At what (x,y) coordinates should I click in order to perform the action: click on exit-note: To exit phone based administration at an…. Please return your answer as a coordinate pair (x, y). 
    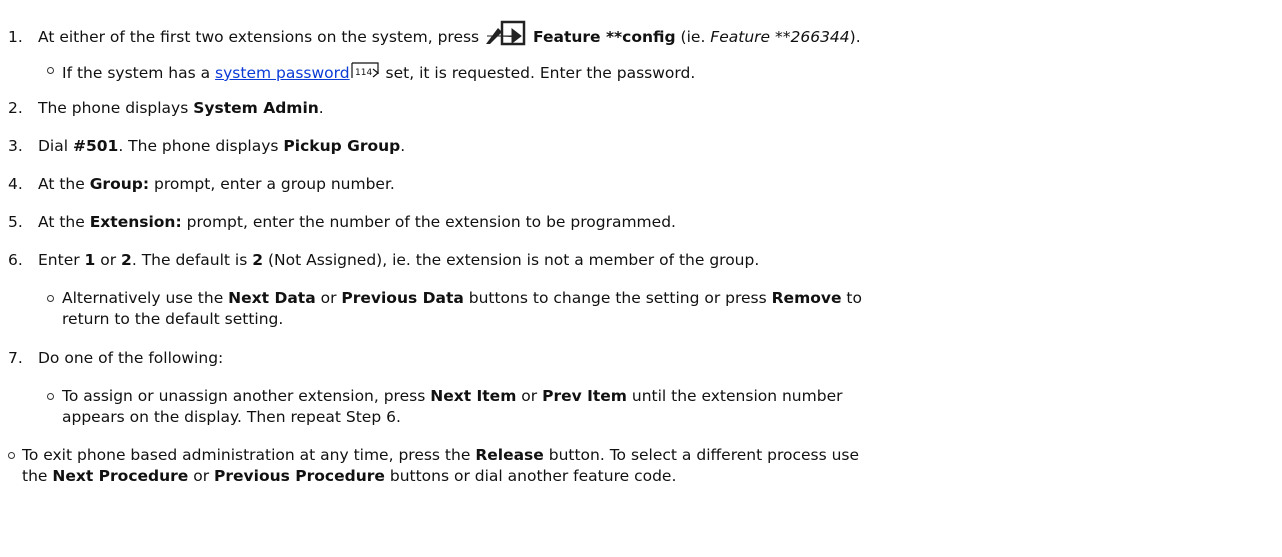
    Looking at the image, I should click on (440, 455).